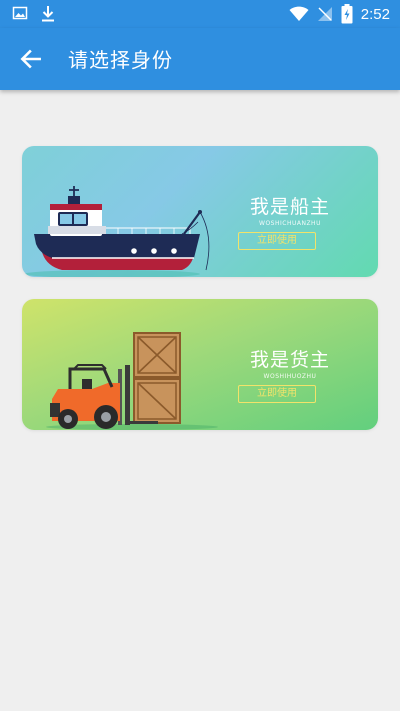 The image size is (400, 711). I want to click on status-bar: 2:52, so click(200, 14).